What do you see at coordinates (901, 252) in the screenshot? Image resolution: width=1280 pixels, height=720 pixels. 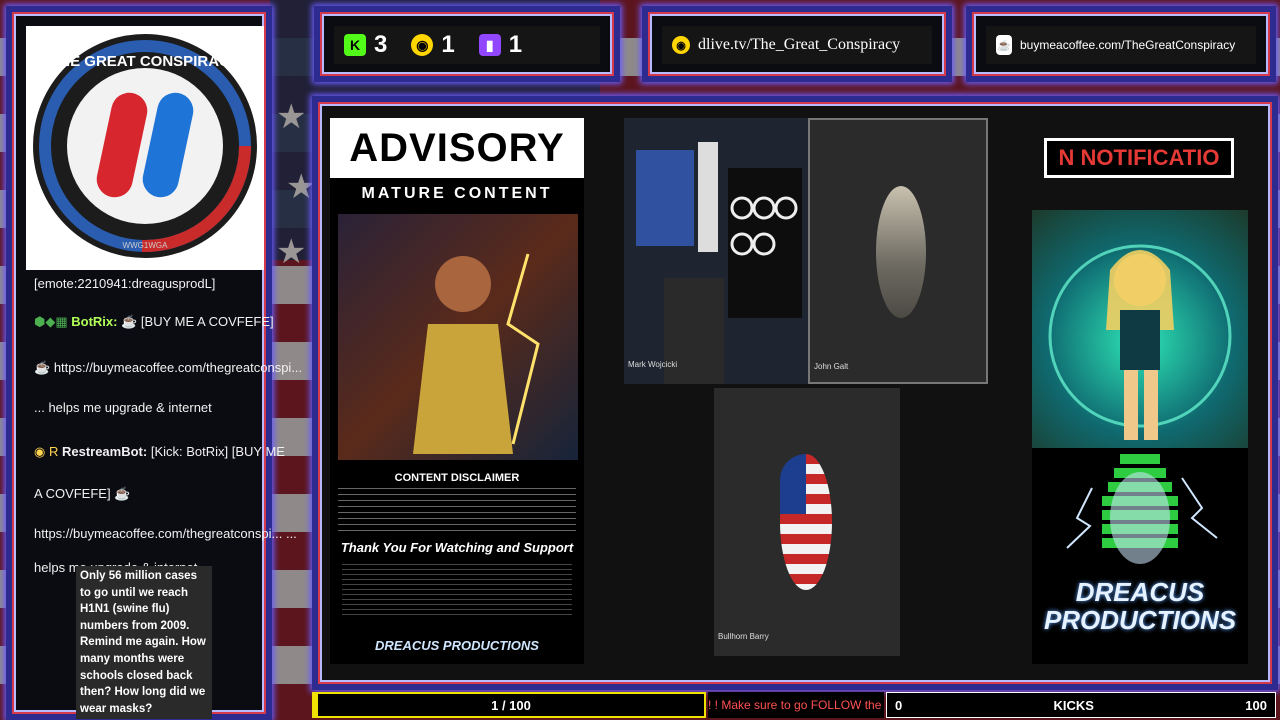 I see `cam-2-avatar` at bounding box center [901, 252].